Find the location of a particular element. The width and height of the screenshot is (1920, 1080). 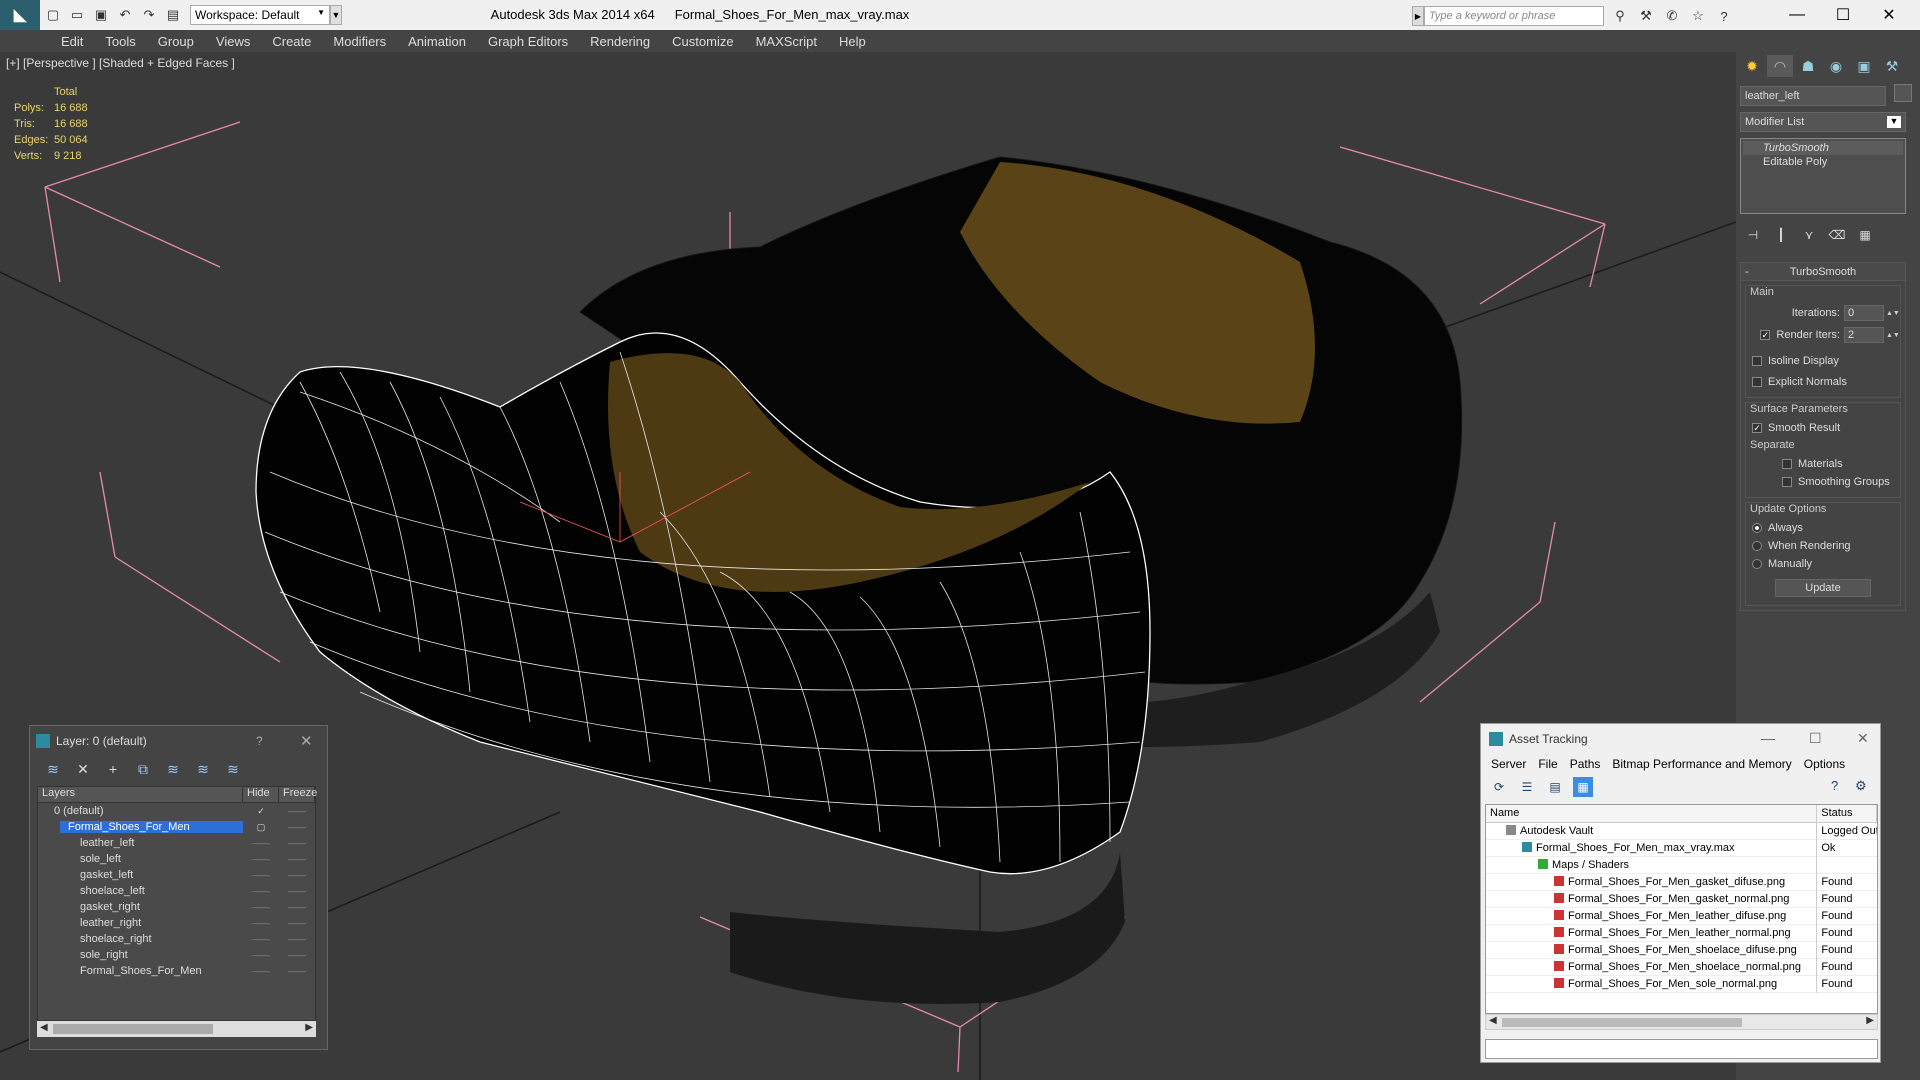

asset-row: Formal_Shoes_For_Men_max_vray.max Ok is located at coordinates (1681, 848).